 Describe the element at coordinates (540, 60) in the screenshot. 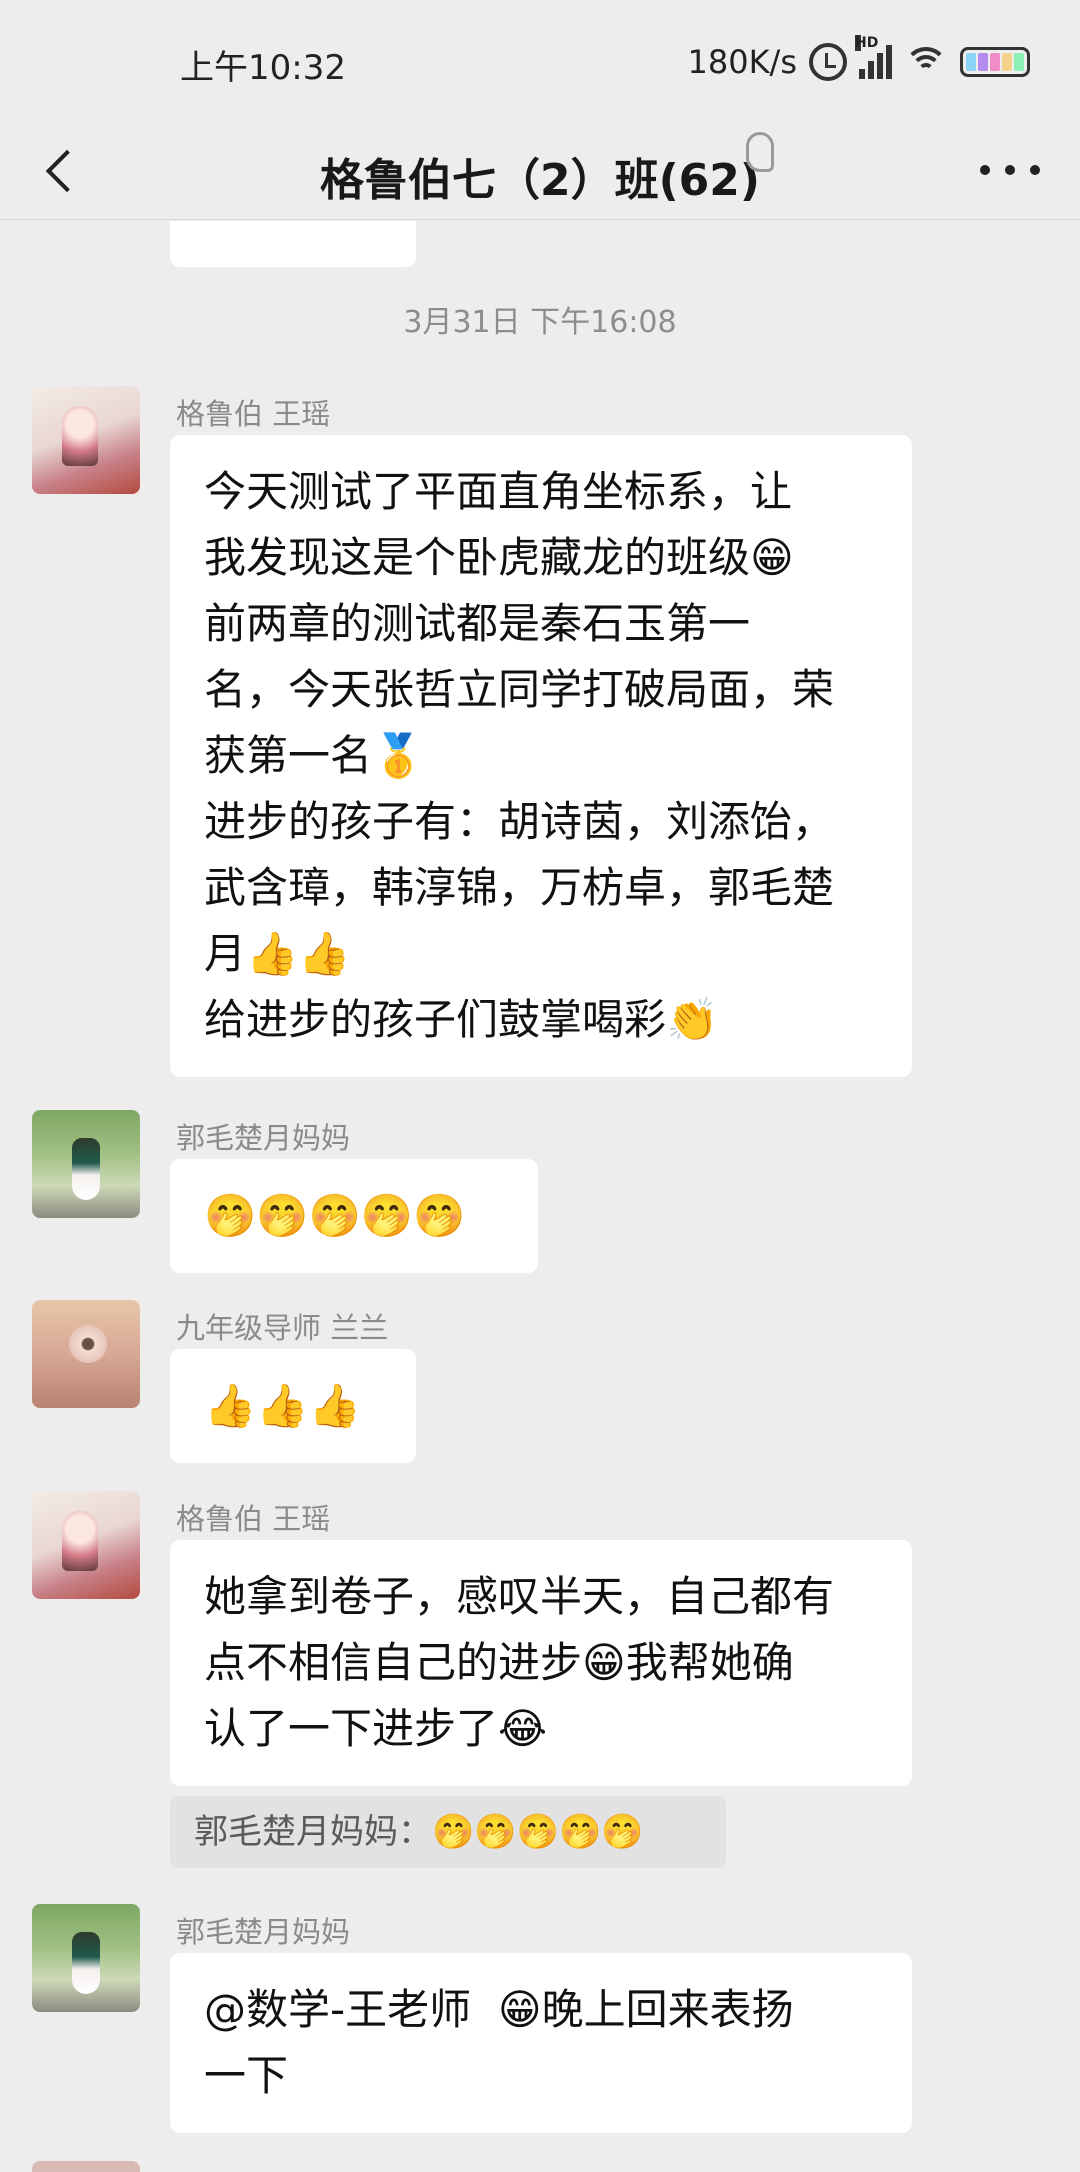

I see `status-bar: 上午10:32 180K/s HD` at that location.